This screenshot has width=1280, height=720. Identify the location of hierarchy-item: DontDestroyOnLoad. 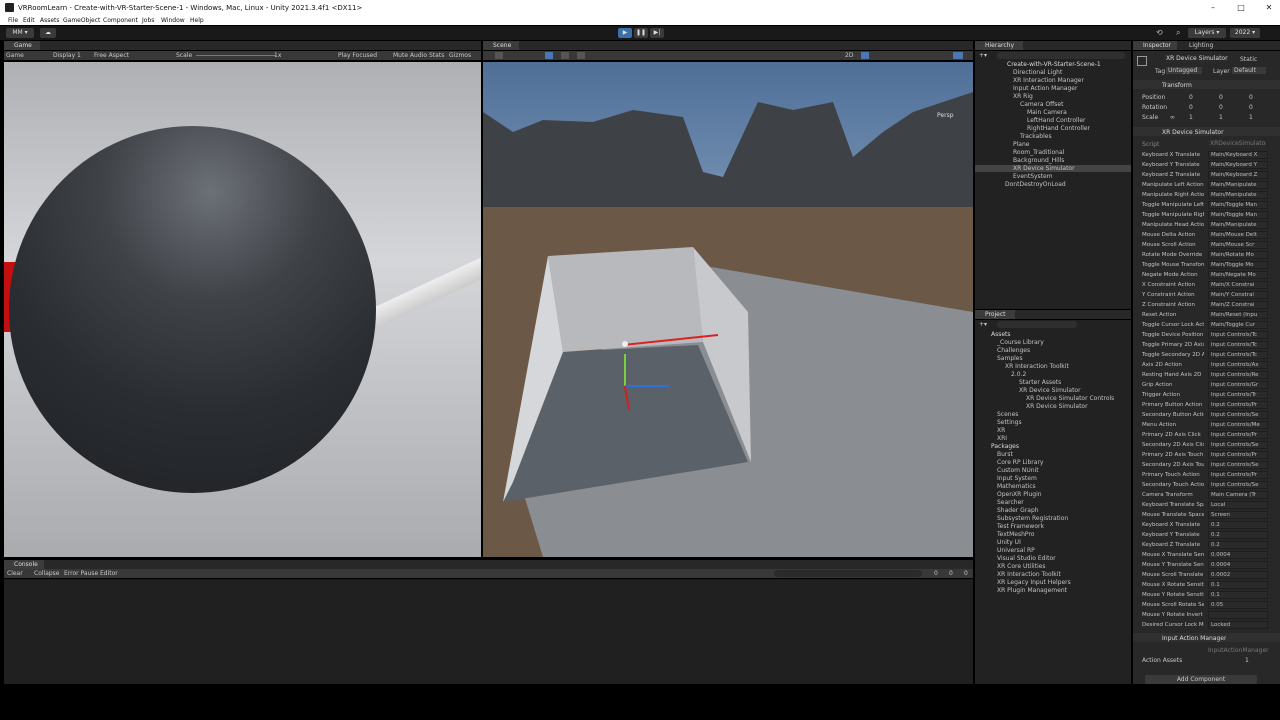
(1035, 184).